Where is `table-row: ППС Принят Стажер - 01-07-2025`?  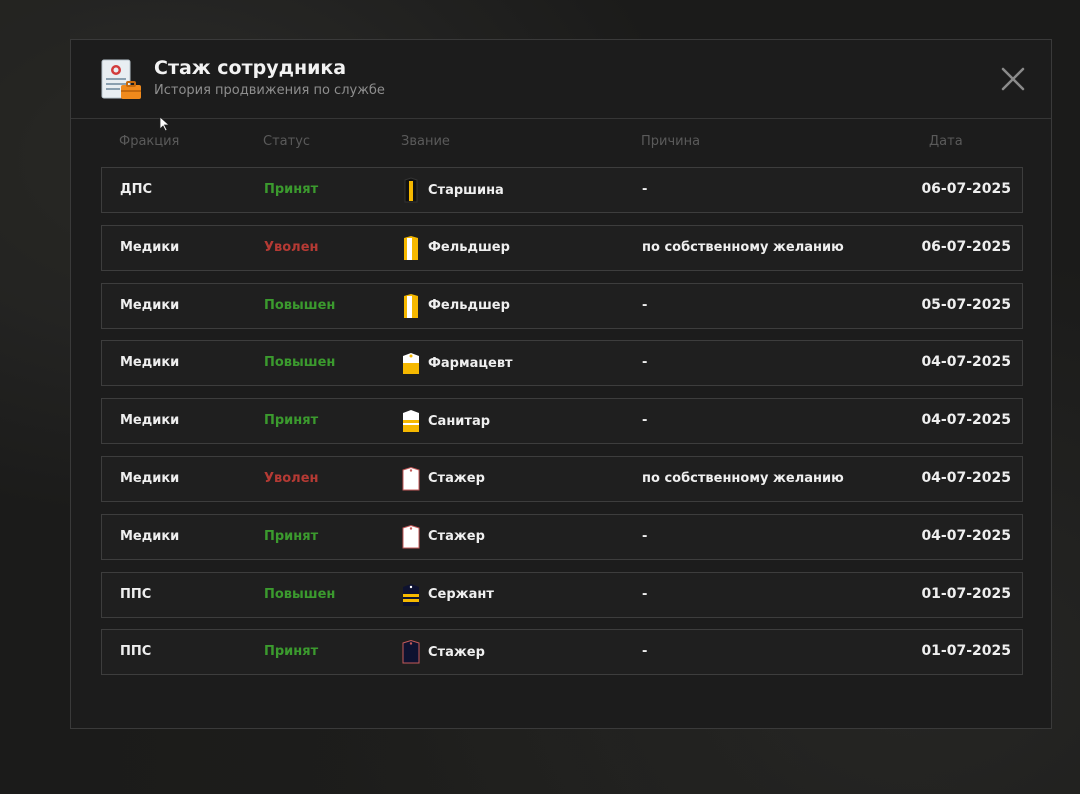 table-row: ППС Принят Стажер - 01-07-2025 is located at coordinates (562, 652).